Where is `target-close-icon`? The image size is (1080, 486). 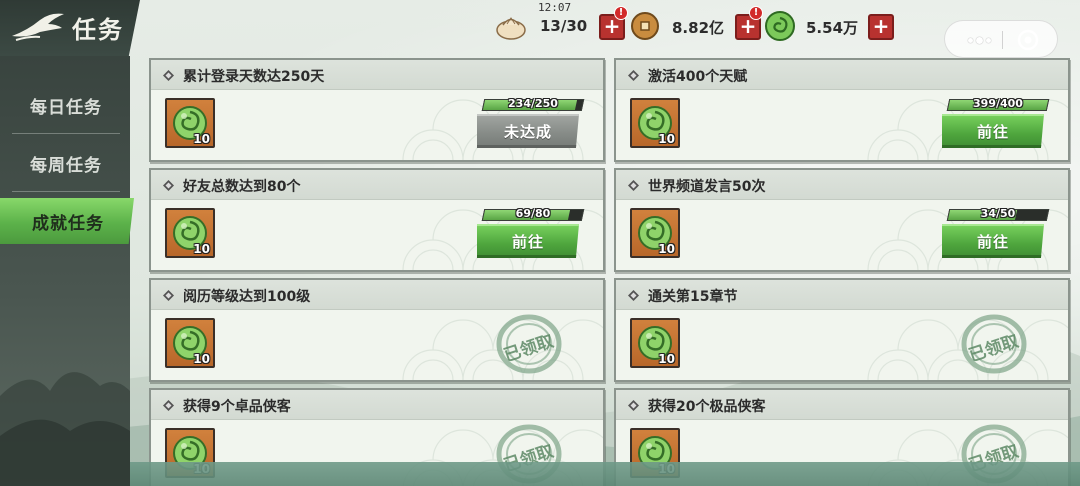 target-close-icon is located at coordinates (1028, 40).